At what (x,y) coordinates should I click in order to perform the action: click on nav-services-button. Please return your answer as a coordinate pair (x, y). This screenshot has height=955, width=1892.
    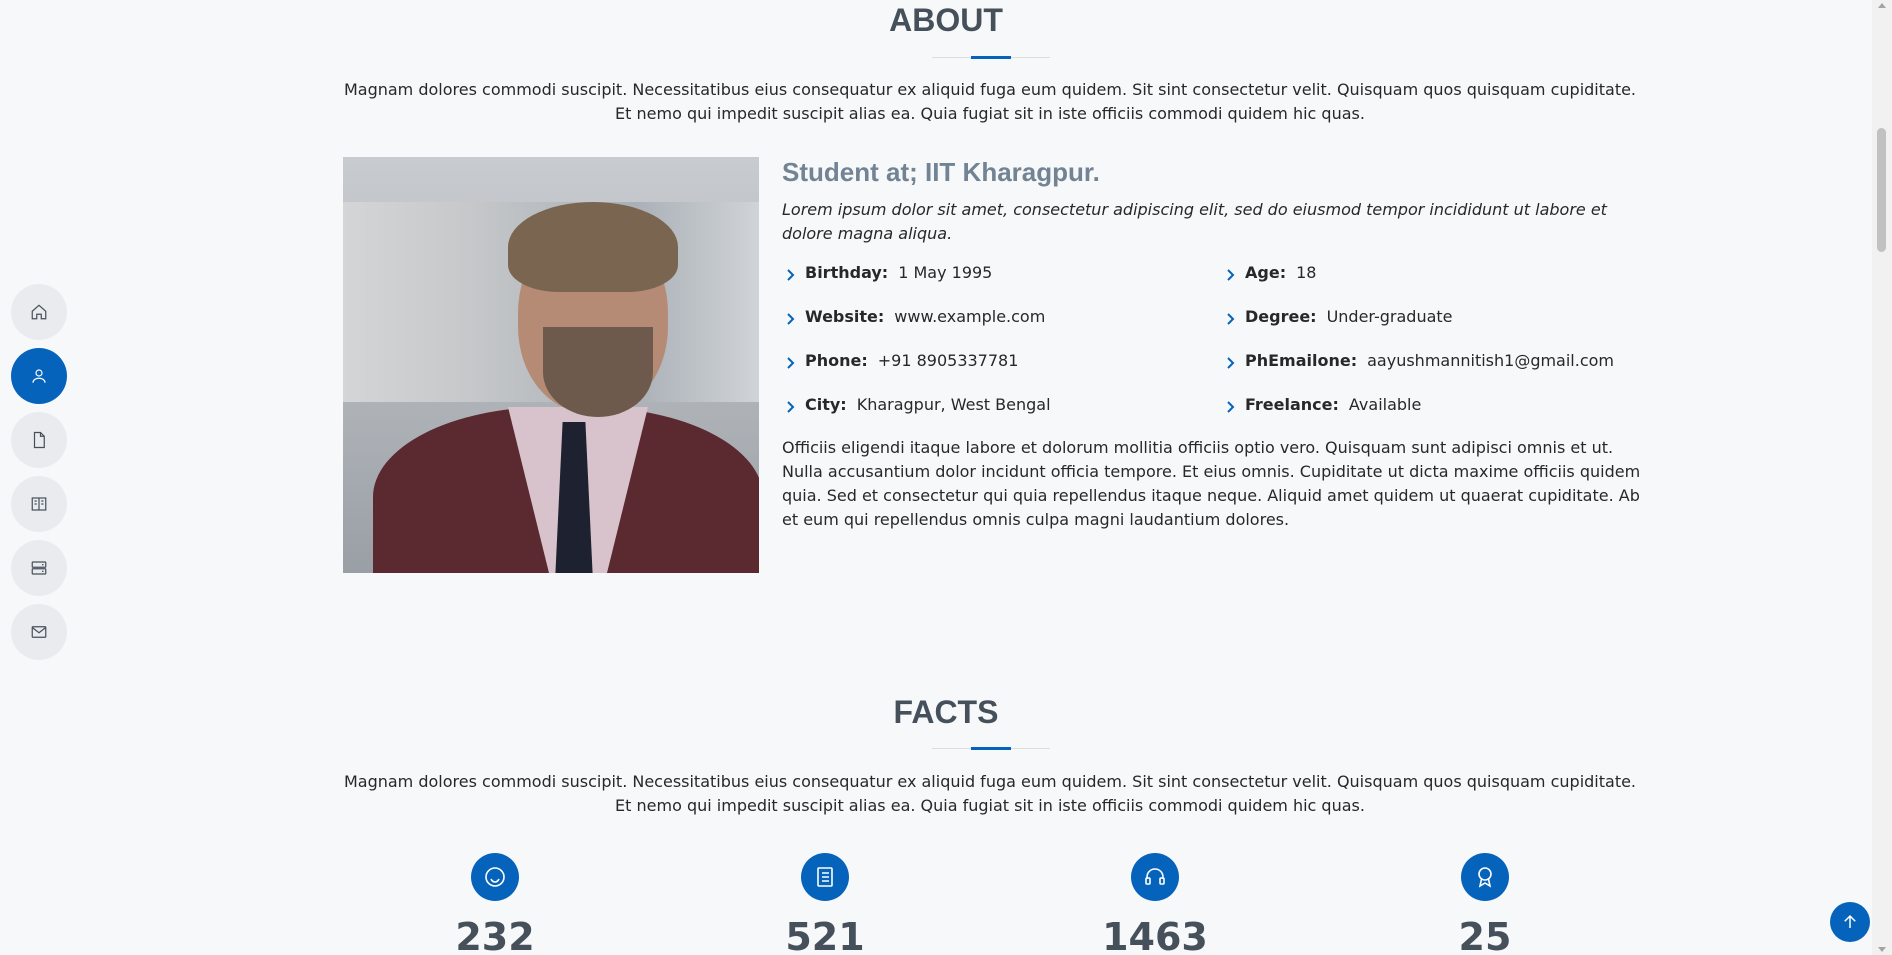
    Looking at the image, I should click on (39, 568).